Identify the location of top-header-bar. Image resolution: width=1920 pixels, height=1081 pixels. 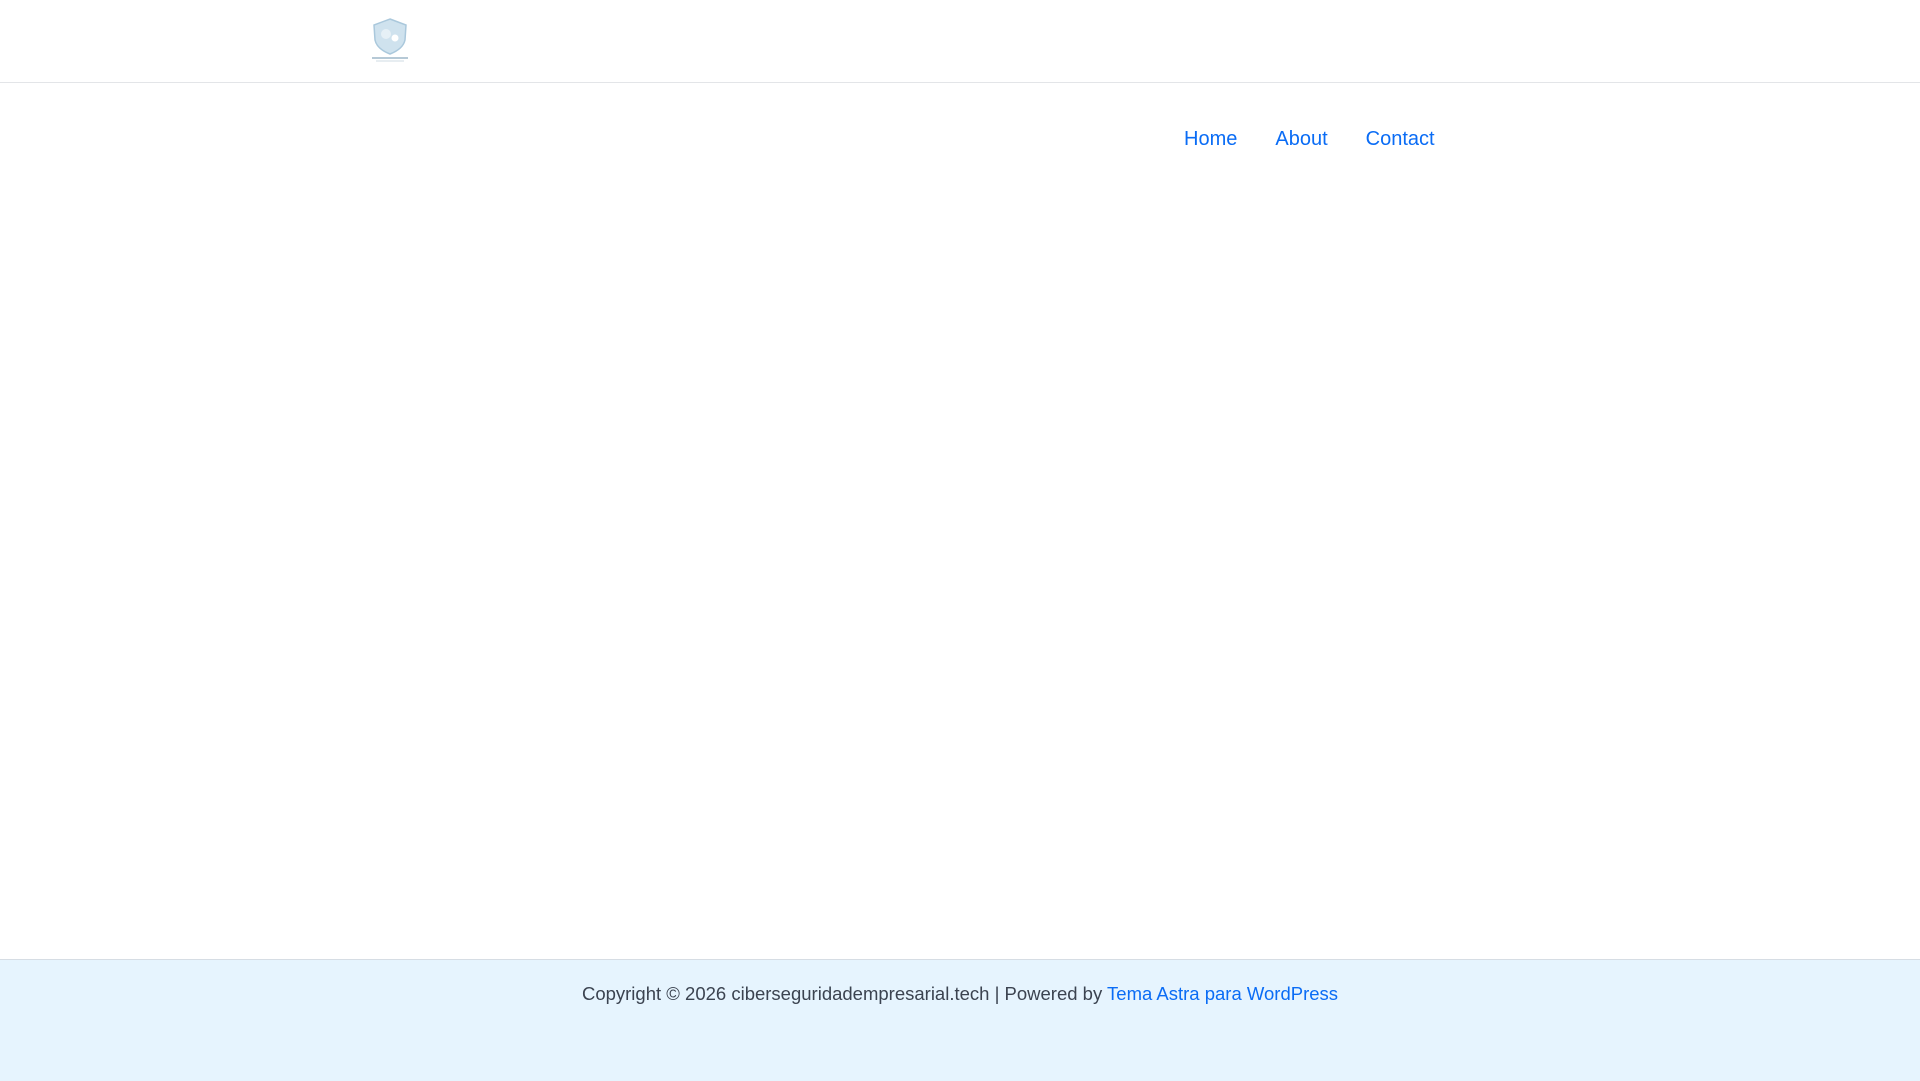
(960, 41).